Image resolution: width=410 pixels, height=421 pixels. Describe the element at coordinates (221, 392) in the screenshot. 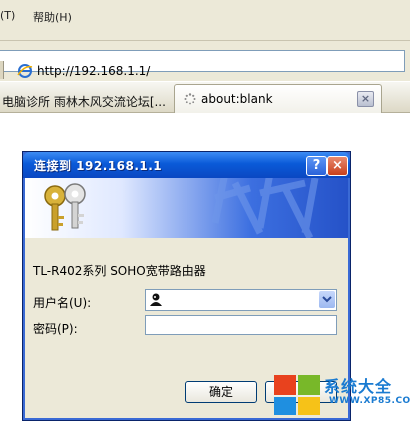

I see `ok-button: 确定` at that location.